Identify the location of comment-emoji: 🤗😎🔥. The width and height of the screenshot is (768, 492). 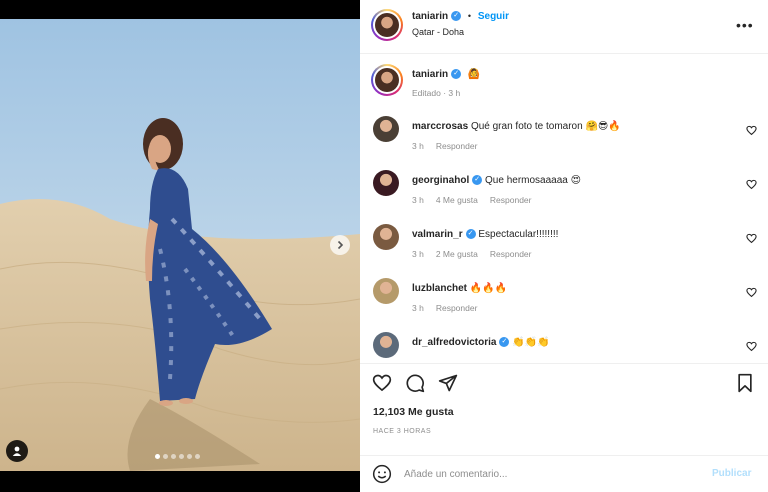
(603, 126).